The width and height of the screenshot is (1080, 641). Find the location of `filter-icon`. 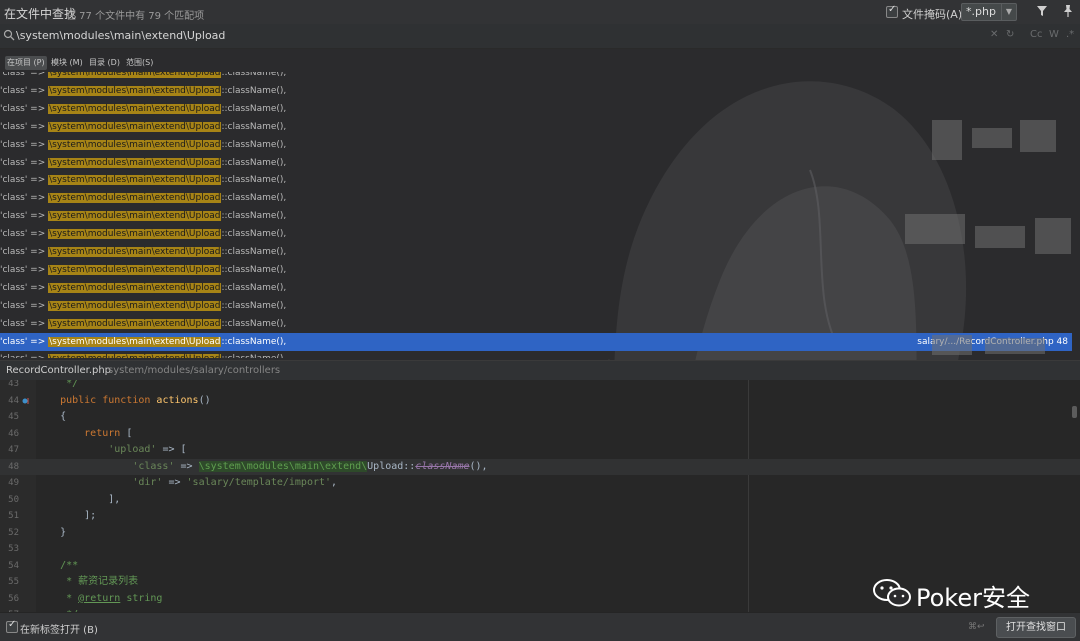

filter-icon is located at coordinates (1042, 11).